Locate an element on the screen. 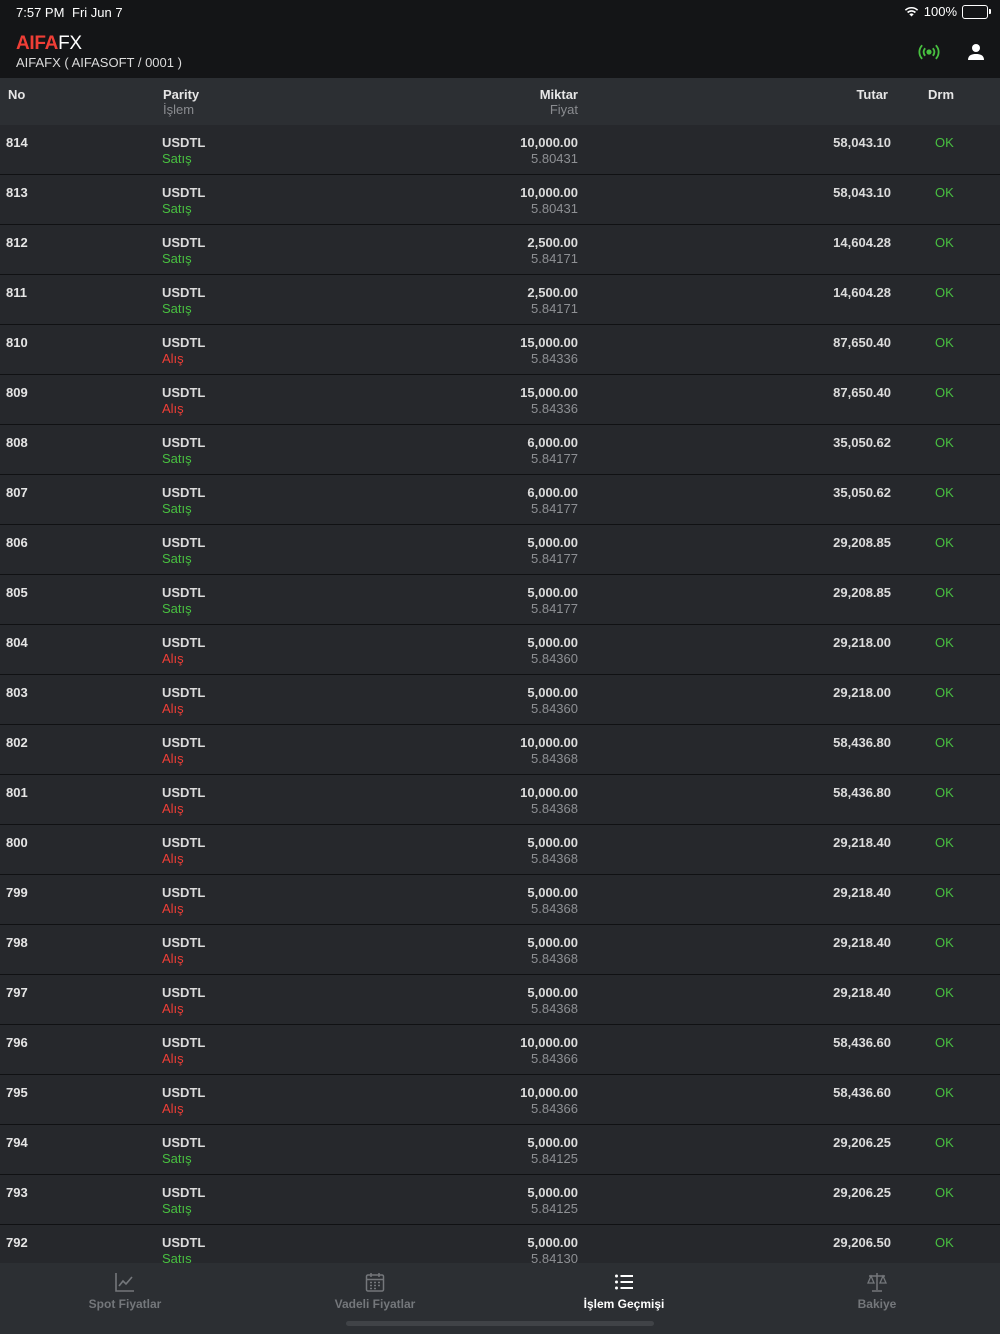  table-row: 793 USDTL Satış 5,000.00 5.84125 29,206.25 OK is located at coordinates (500, 1200).